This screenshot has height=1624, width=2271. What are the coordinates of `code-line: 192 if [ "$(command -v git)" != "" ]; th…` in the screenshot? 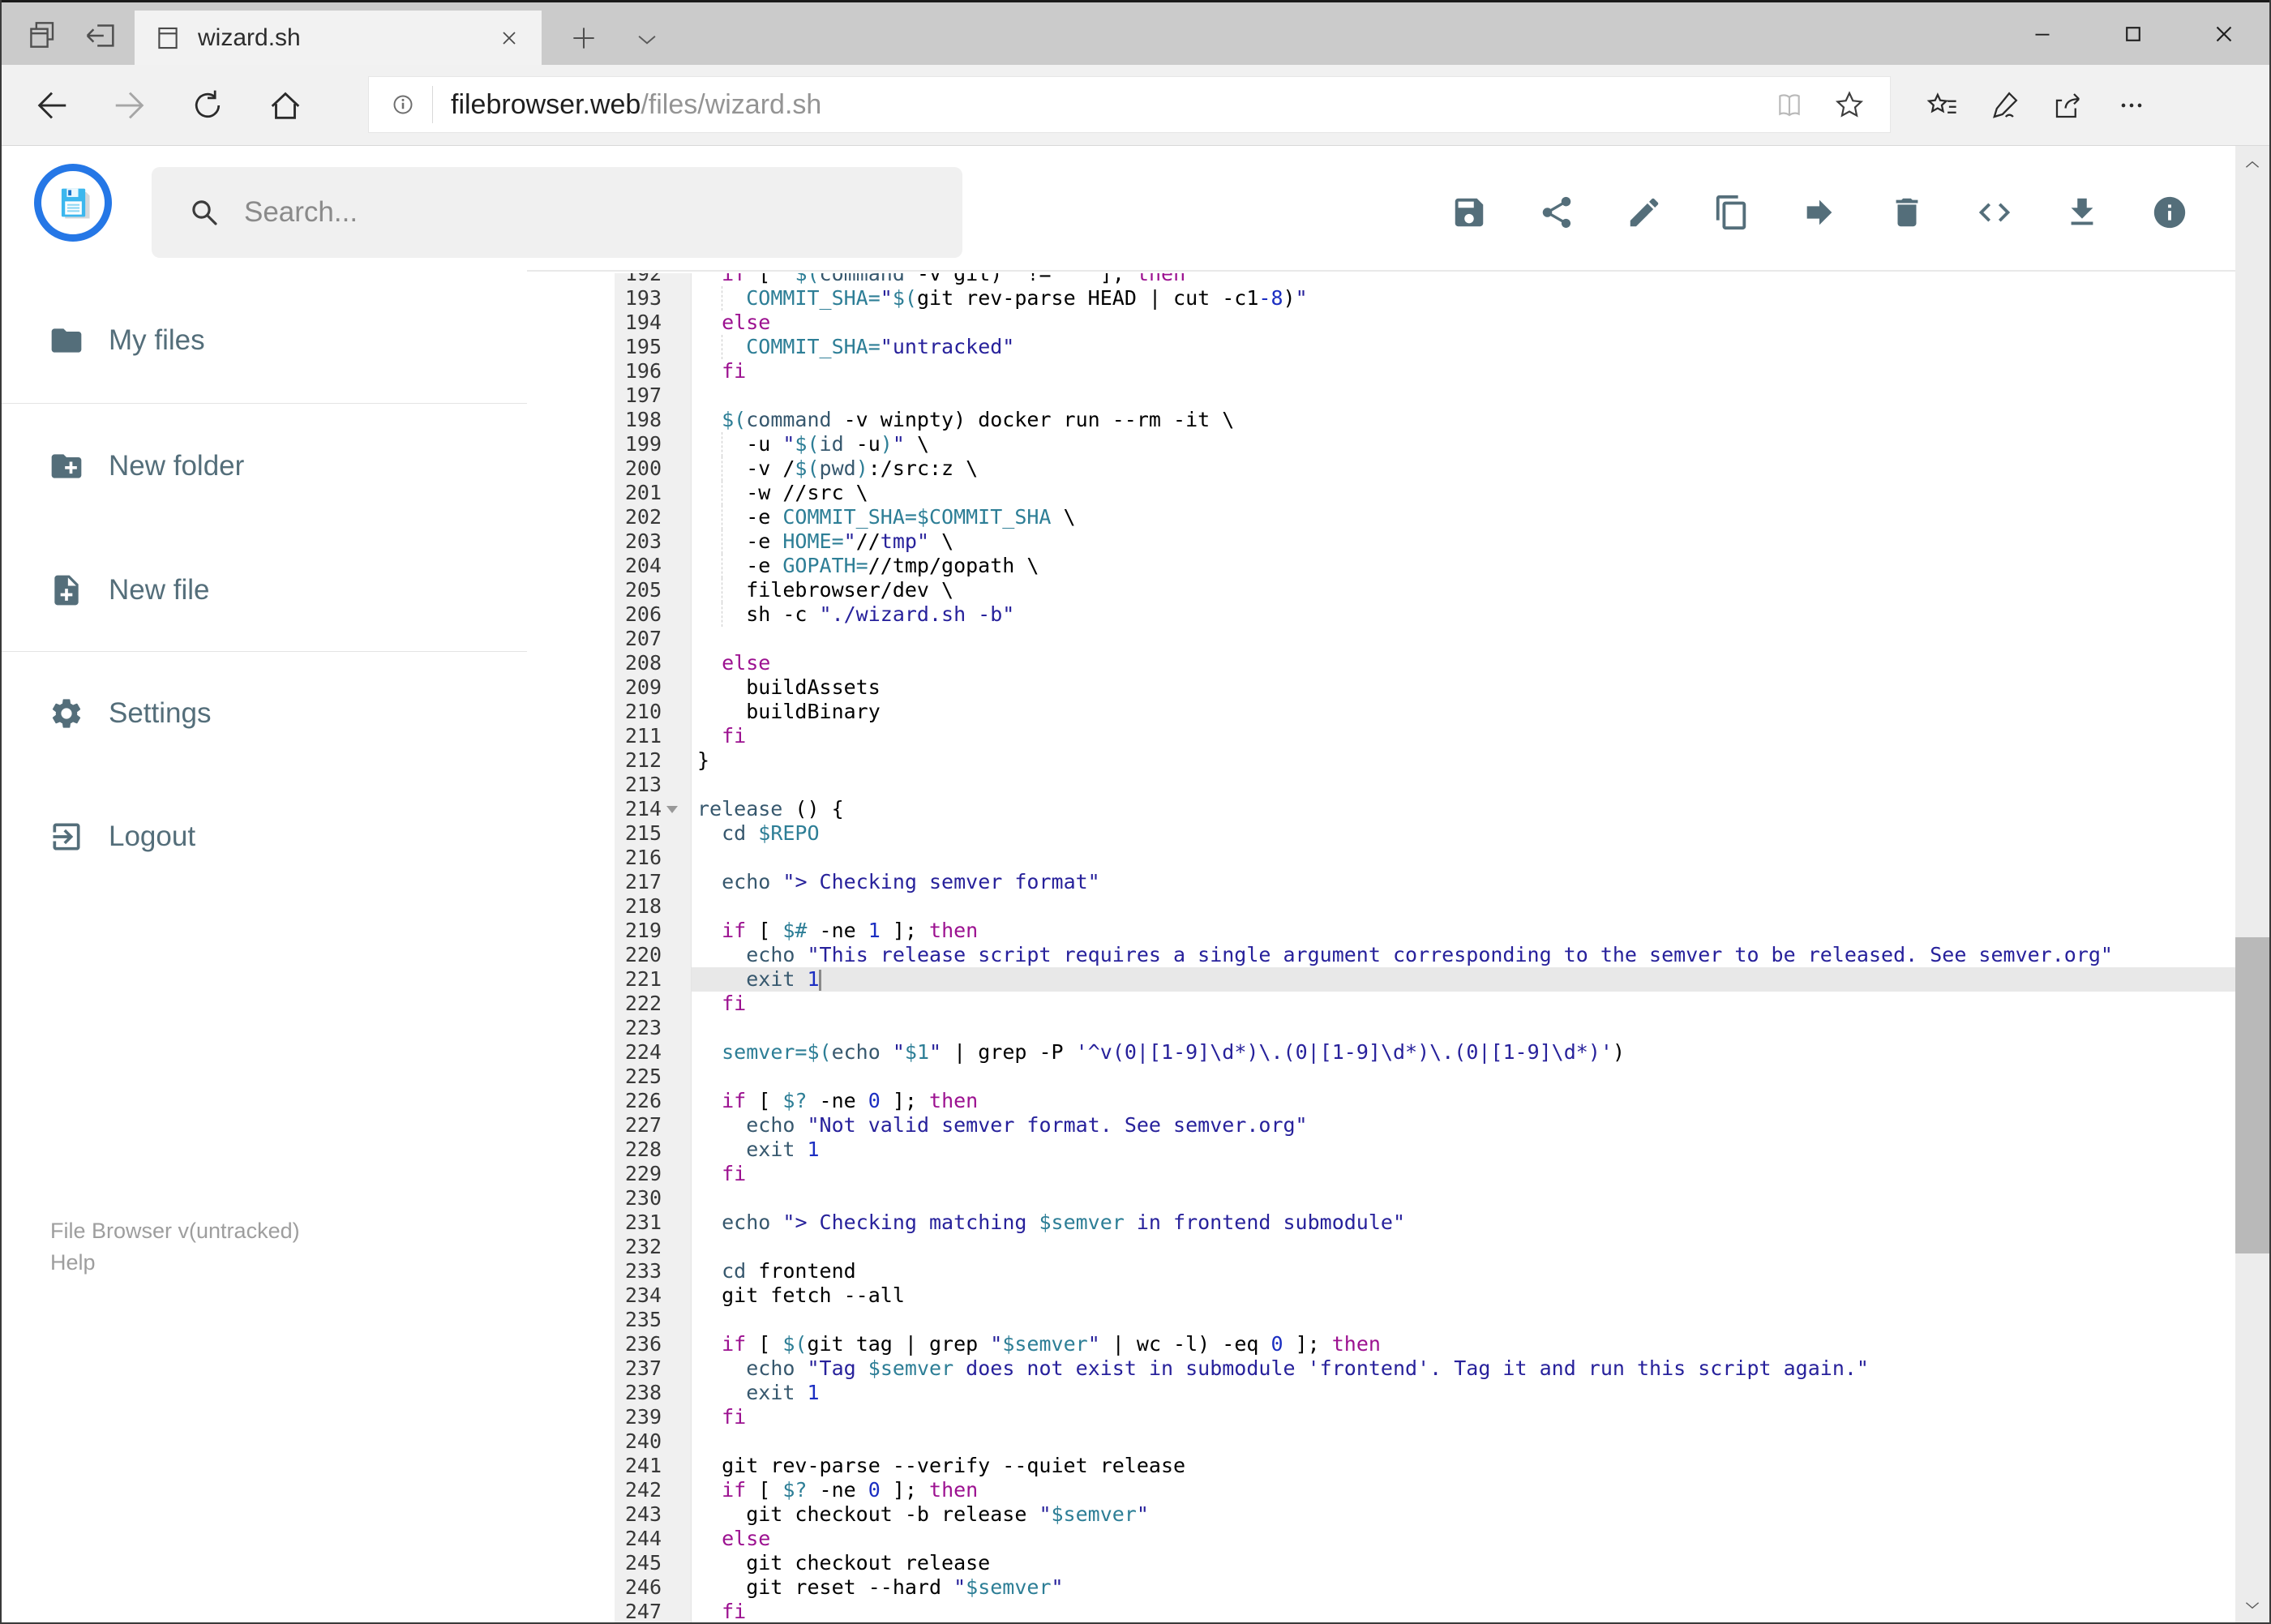 It's located at (1425, 280).